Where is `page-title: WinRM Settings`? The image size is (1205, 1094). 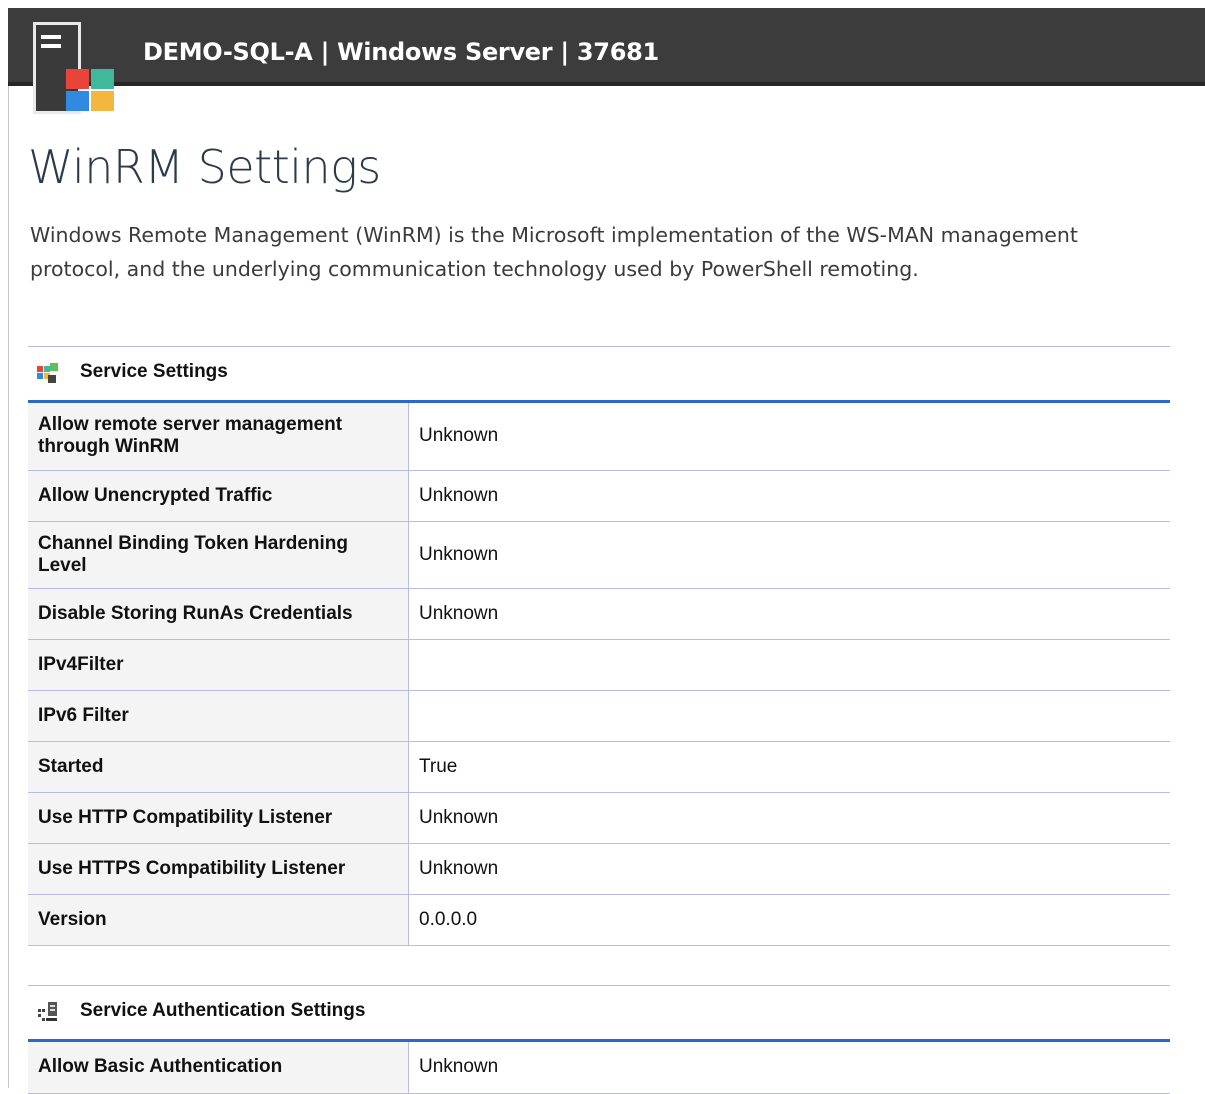
page-title: WinRM Settings is located at coordinates (204, 167).